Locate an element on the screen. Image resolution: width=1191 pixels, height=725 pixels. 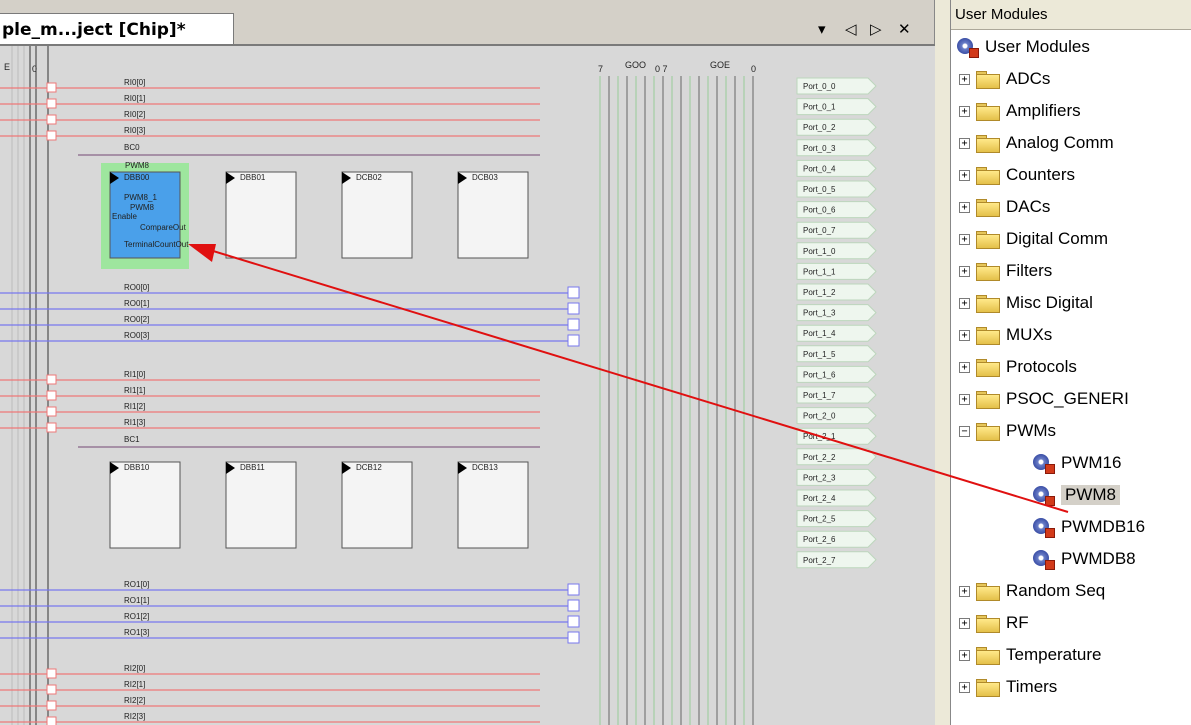
tree-module-item: PWMDB8 is located at coordinates (1084, 559).